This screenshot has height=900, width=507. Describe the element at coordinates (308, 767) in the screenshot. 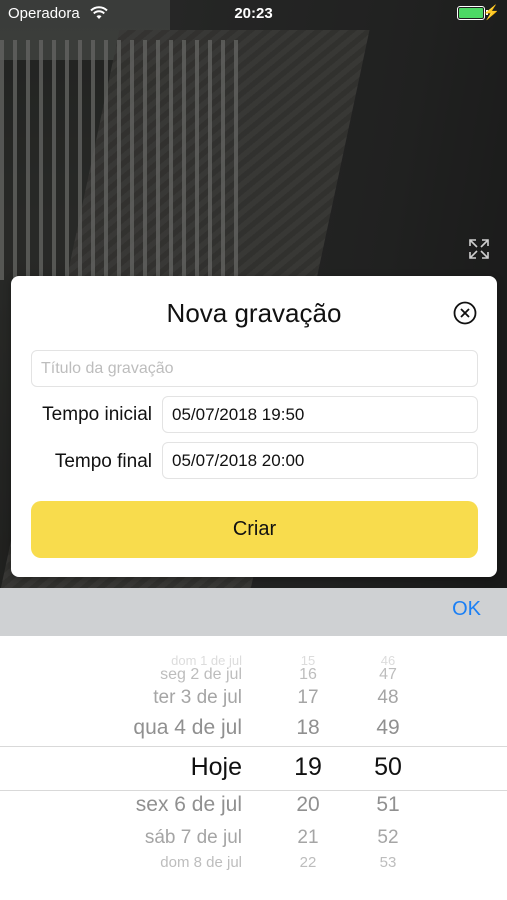

I see `picker-hour: 19` at that location.